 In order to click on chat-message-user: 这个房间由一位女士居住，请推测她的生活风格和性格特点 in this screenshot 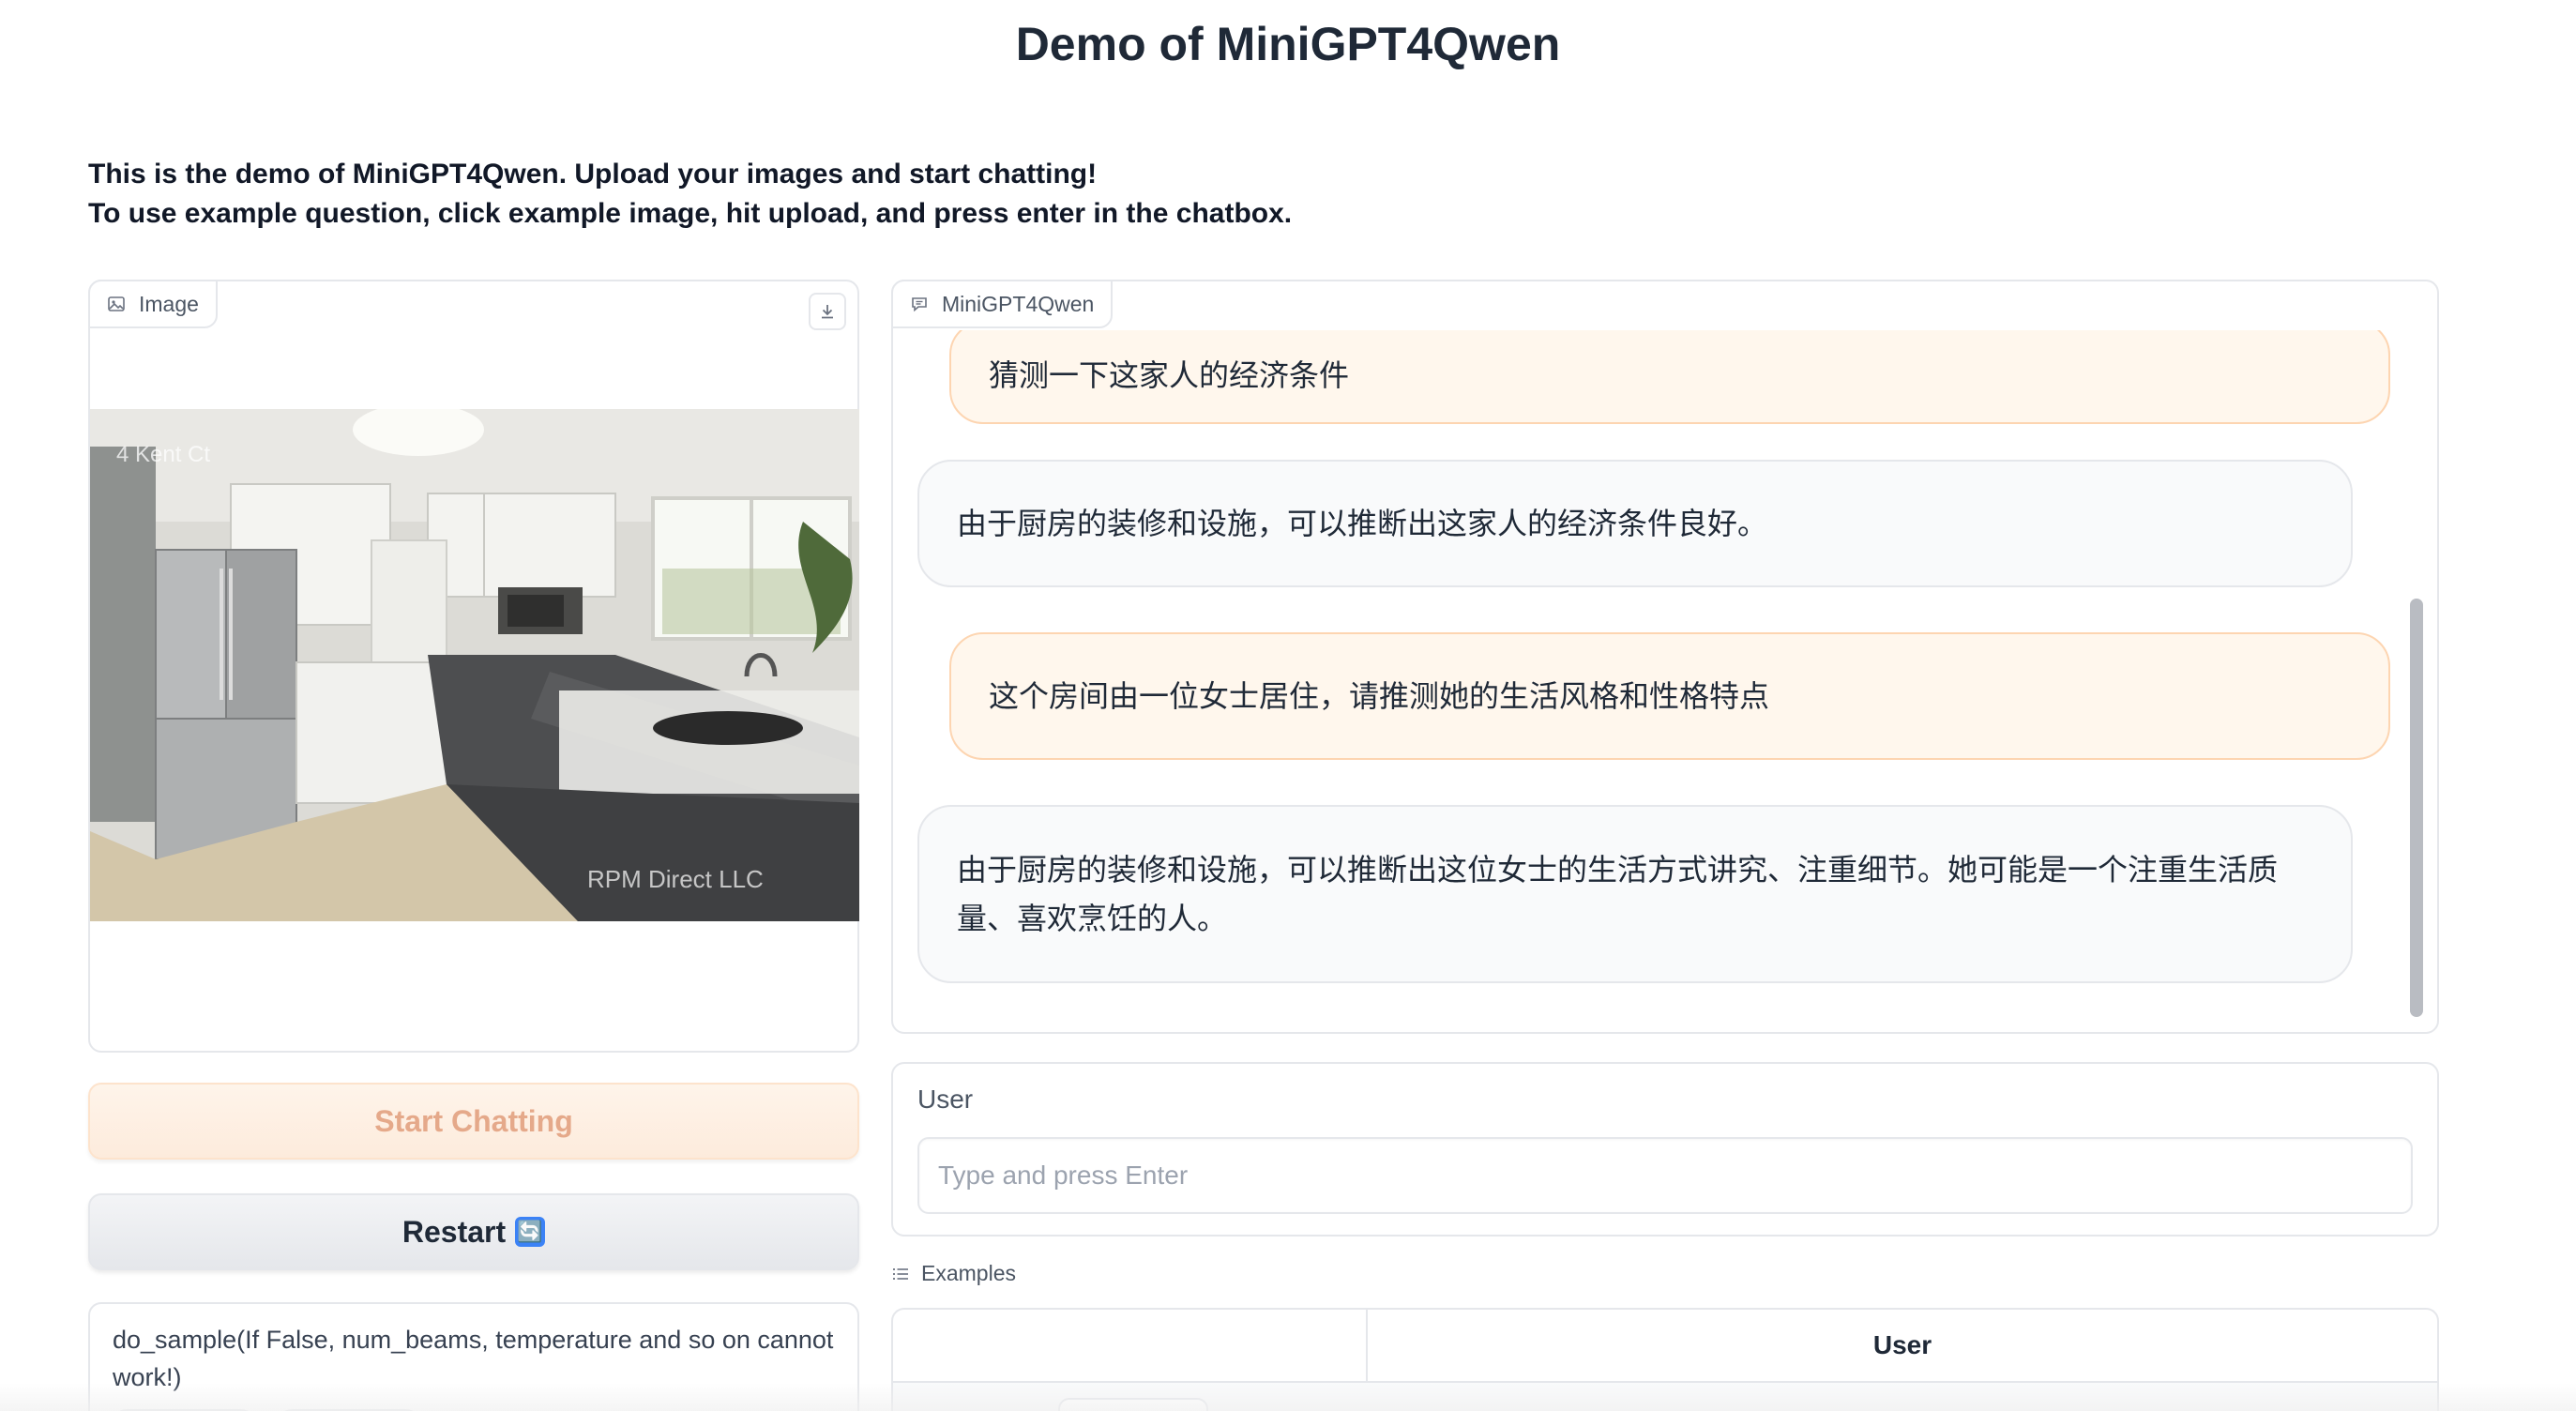, I will do `click(1669, 696)`.